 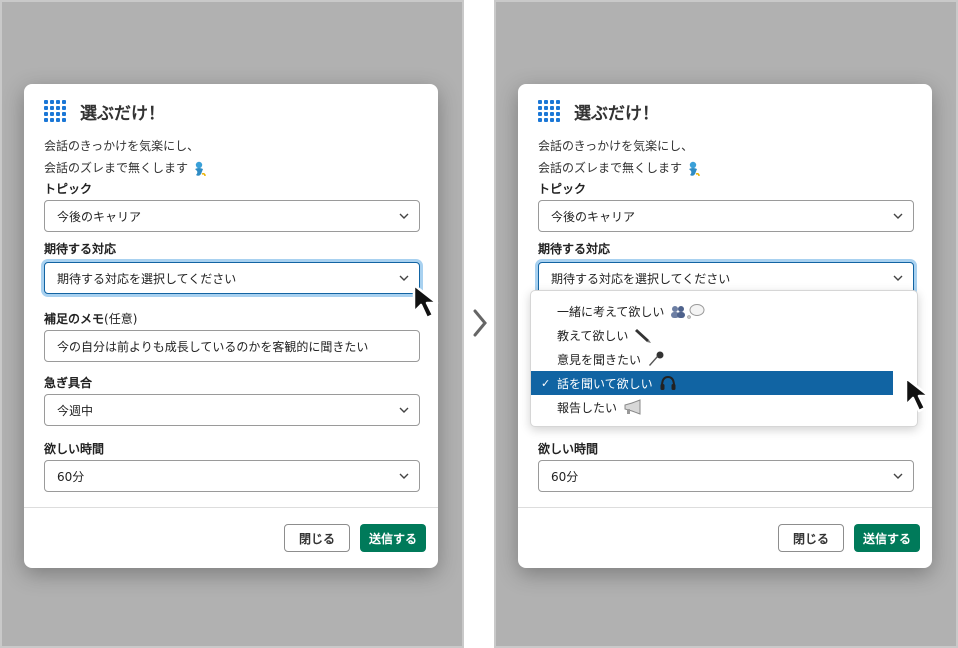 What do you see at coordinates (712, 311) in the screenshot?
I see `dropdown-option: 一緒に考えて欲しい` at bounding box center [712, 311].